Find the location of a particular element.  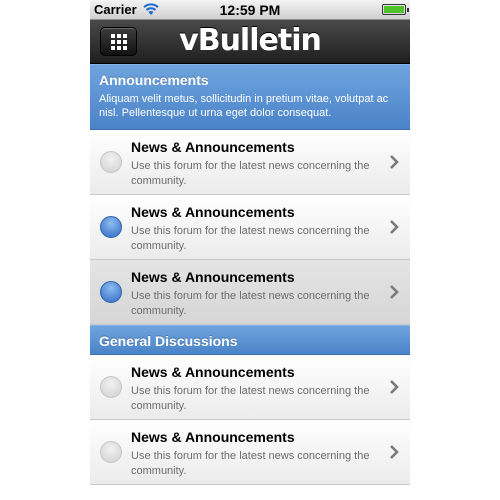

battery-level is located at coordinates (394, 9).